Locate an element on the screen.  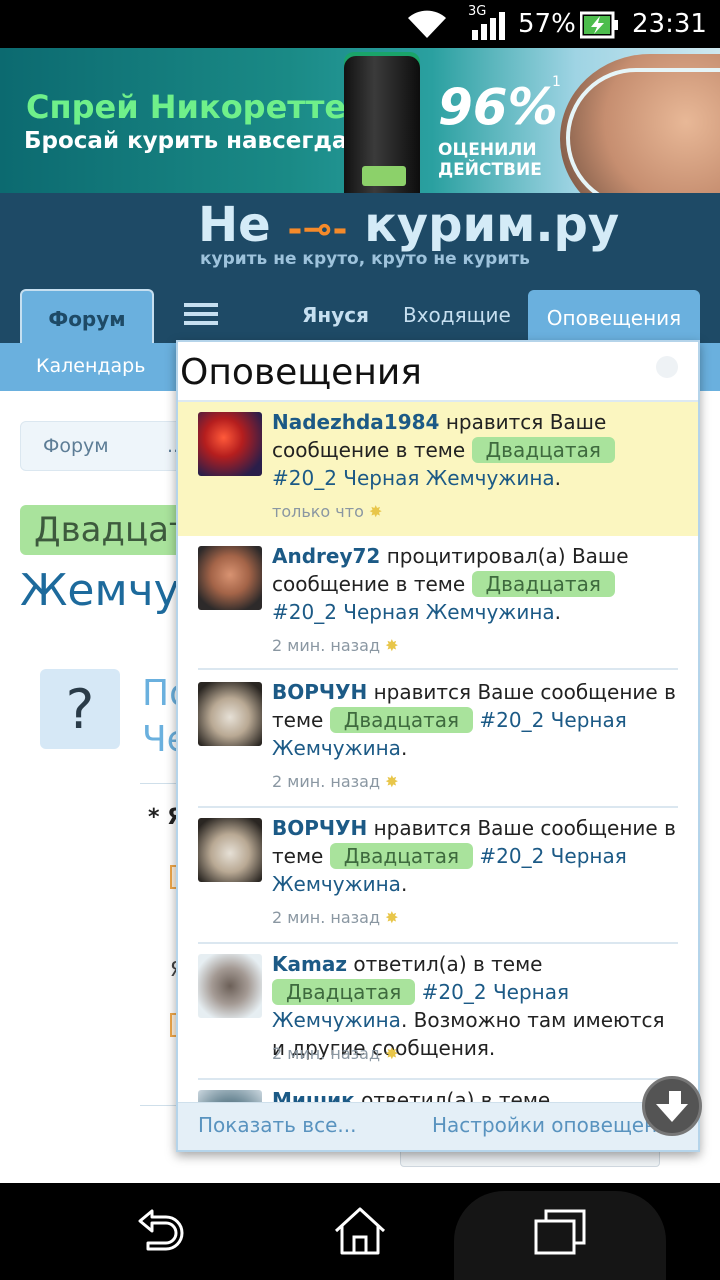
navigation-bar is located at coordinates (360, 1231).